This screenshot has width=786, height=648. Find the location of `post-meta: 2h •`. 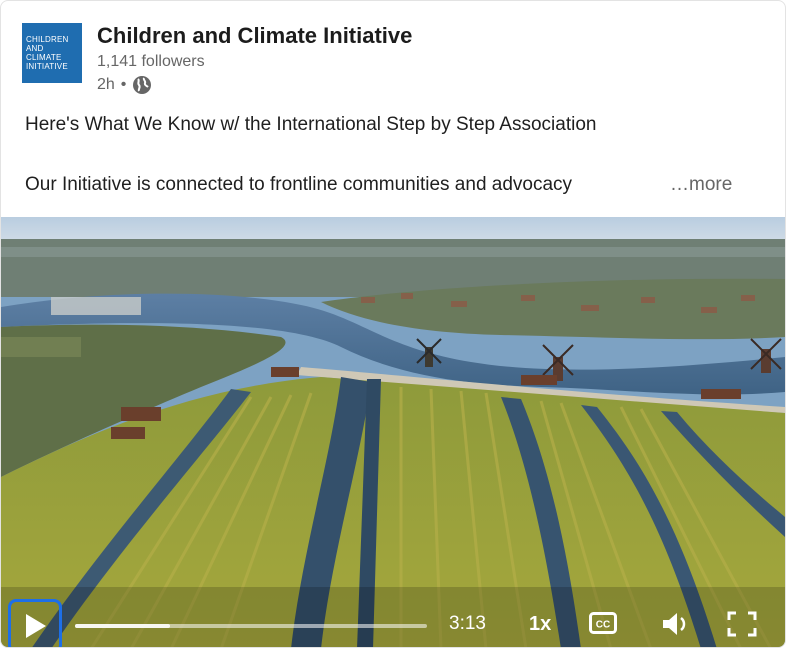

post-meta: 2h • is located at coordinates (124, 85).